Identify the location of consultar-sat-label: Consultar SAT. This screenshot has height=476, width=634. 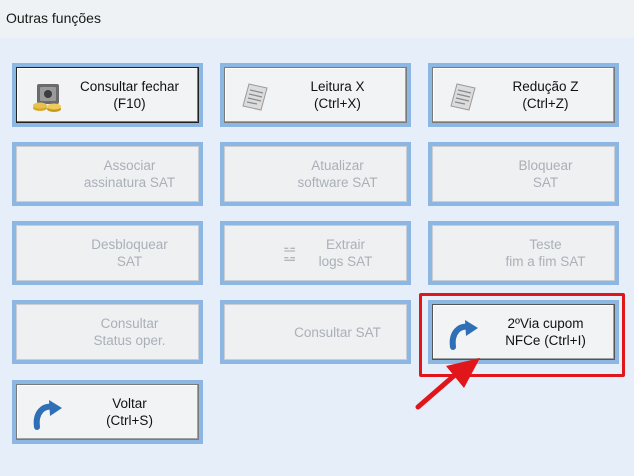
(337, 332).